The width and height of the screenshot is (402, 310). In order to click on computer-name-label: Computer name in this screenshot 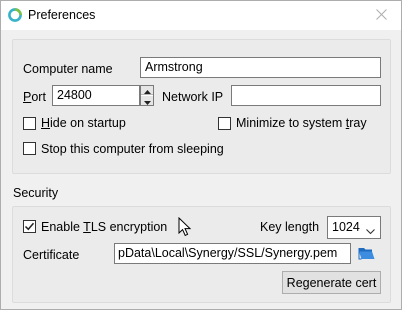, I will do `click(68, 69)`.